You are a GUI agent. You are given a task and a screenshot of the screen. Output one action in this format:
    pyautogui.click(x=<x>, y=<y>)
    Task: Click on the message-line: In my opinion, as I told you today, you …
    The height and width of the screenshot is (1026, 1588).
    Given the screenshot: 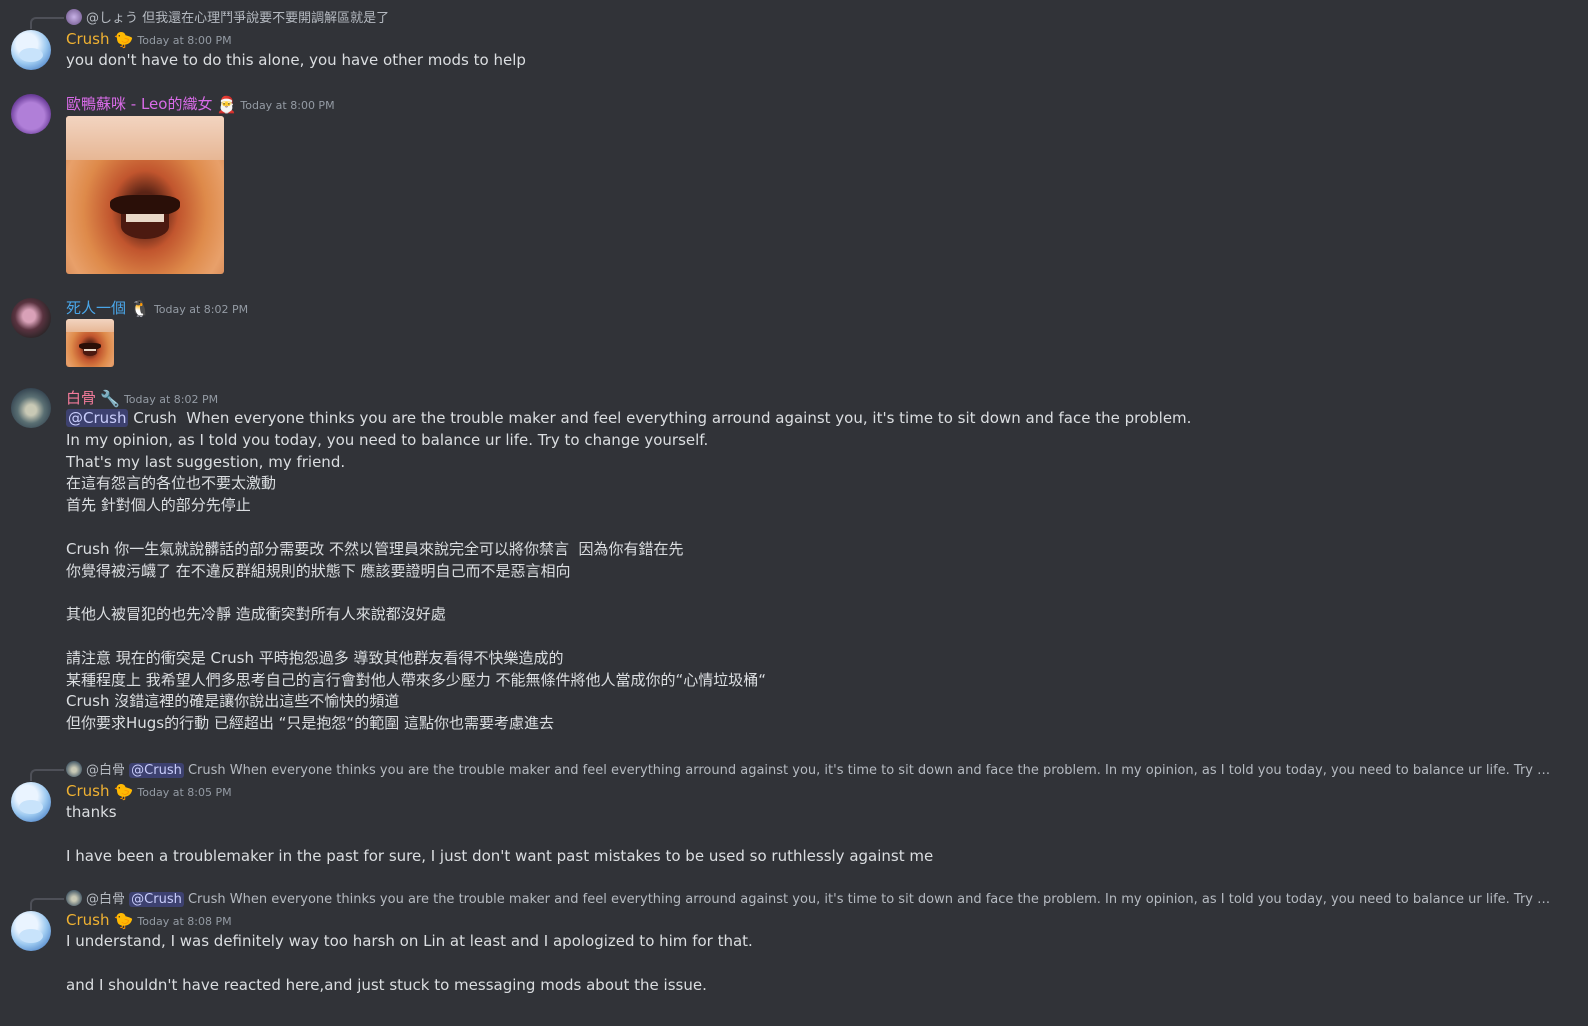 What is the action you would take?
    pyautogui.click(x=387, y=439)
    